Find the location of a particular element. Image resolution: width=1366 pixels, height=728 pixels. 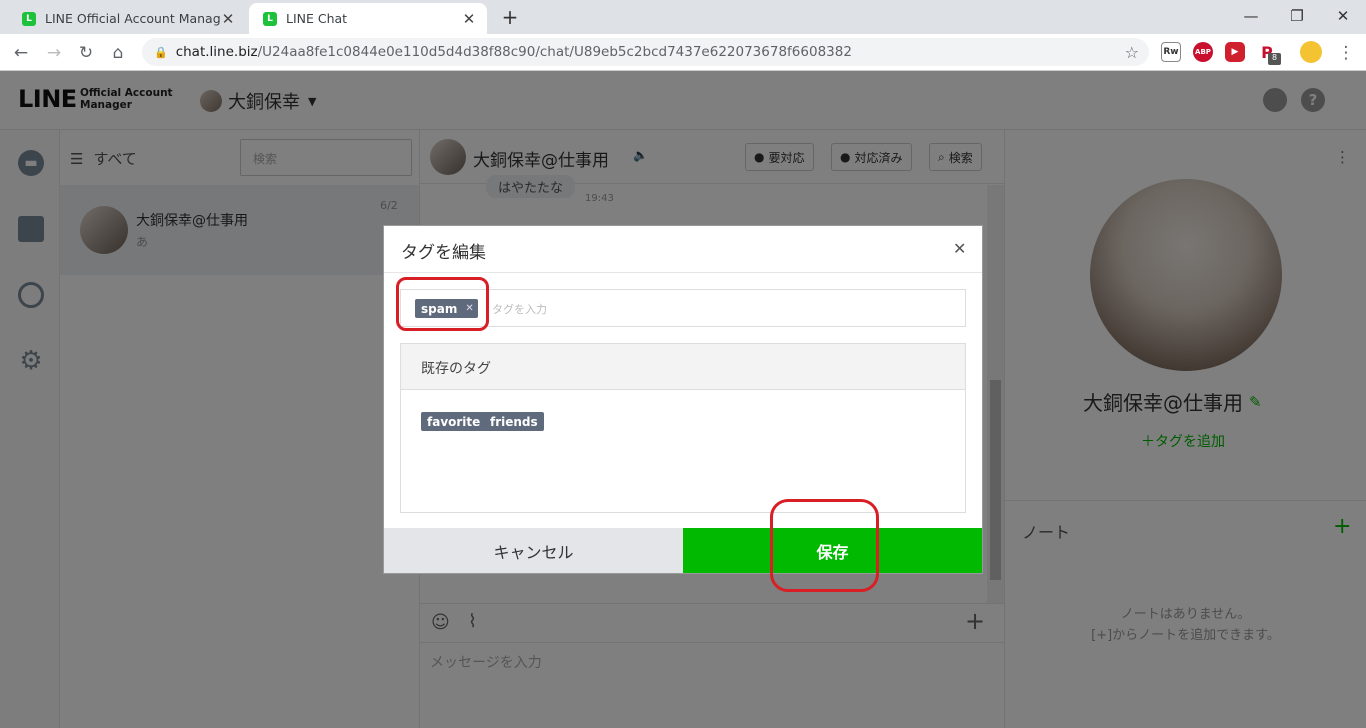

existing-tag-friends: friends is located at coordinates (514, 421).